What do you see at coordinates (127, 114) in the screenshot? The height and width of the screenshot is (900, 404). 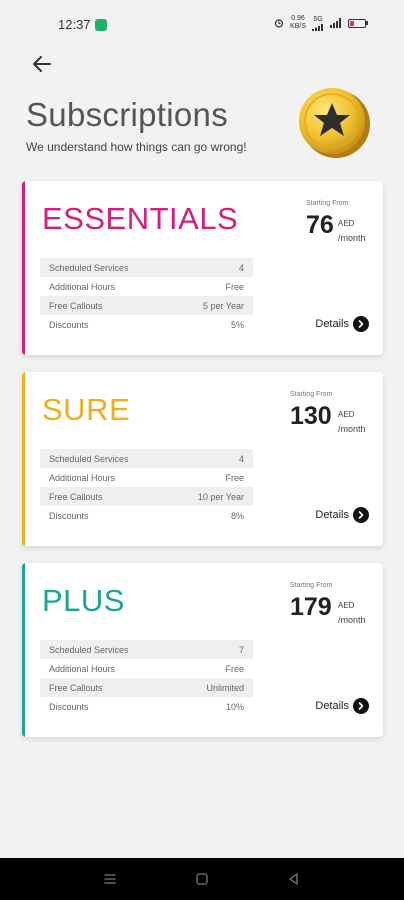 I see `page-title: Subscriptions` at bounding box center [127, 114].